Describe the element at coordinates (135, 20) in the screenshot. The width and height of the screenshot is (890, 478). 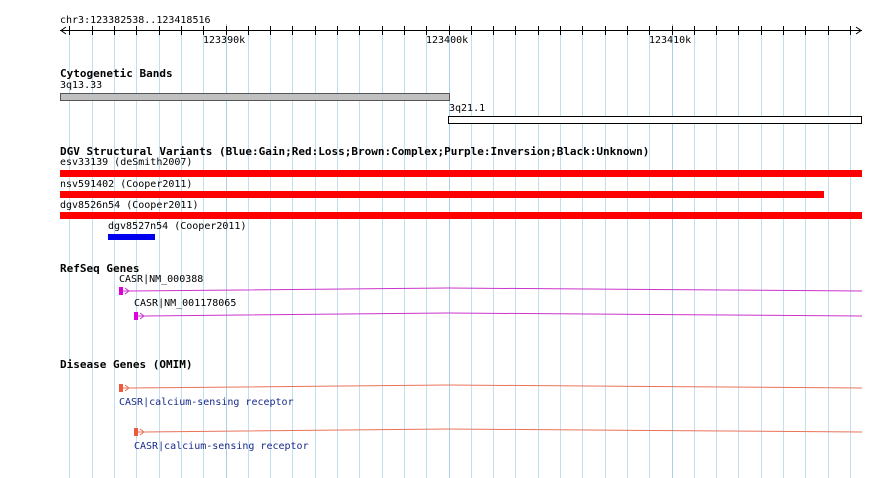
I see `ruler-range-label: chr3:123382538..123418516` at that location.